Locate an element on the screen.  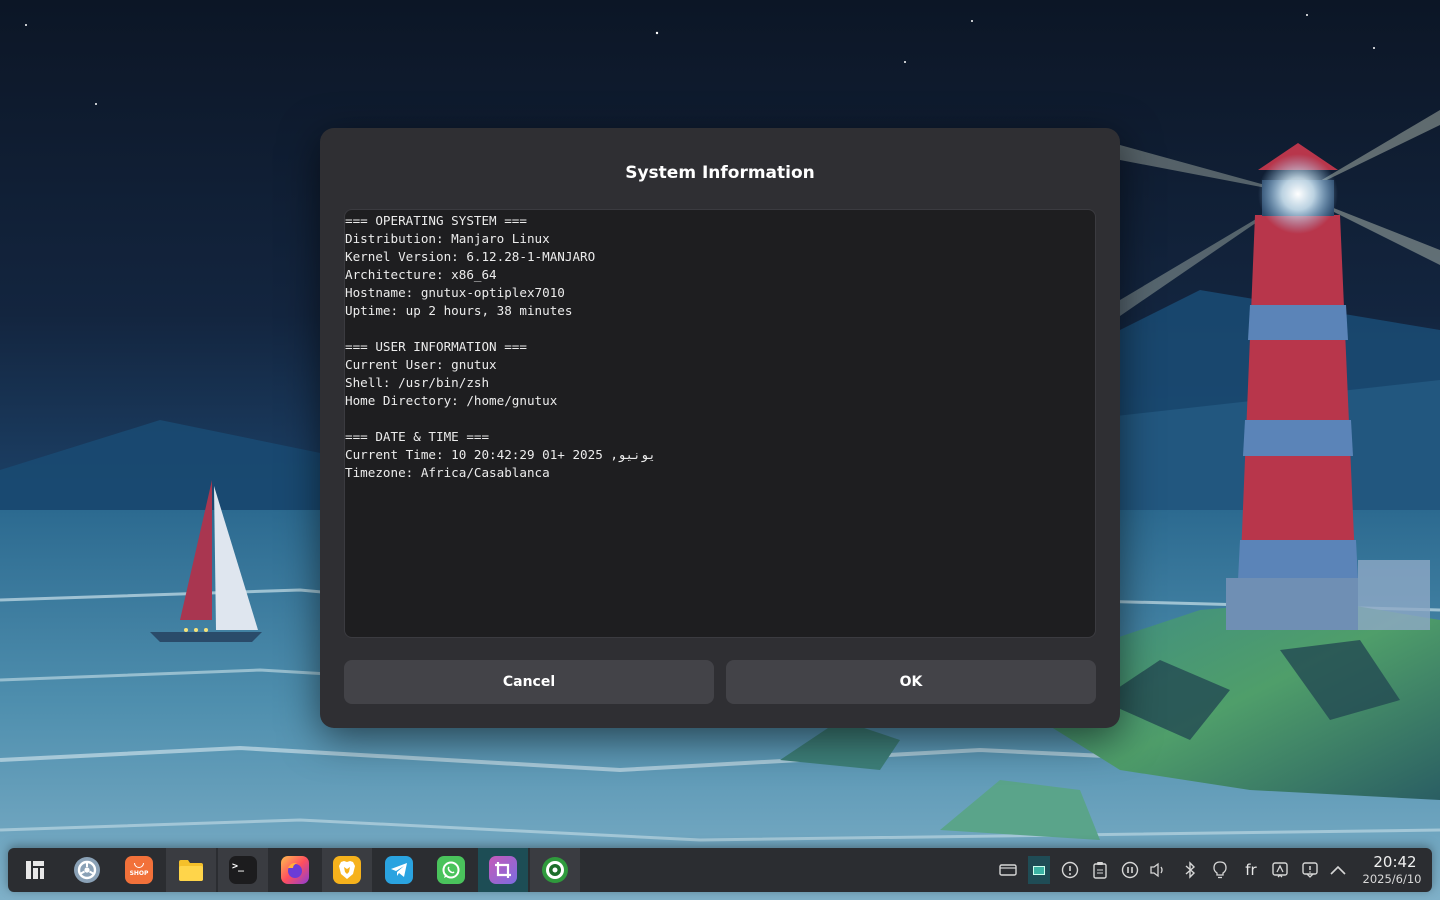
tray-bluetooth-icon is located at coordinates (1190, 870).